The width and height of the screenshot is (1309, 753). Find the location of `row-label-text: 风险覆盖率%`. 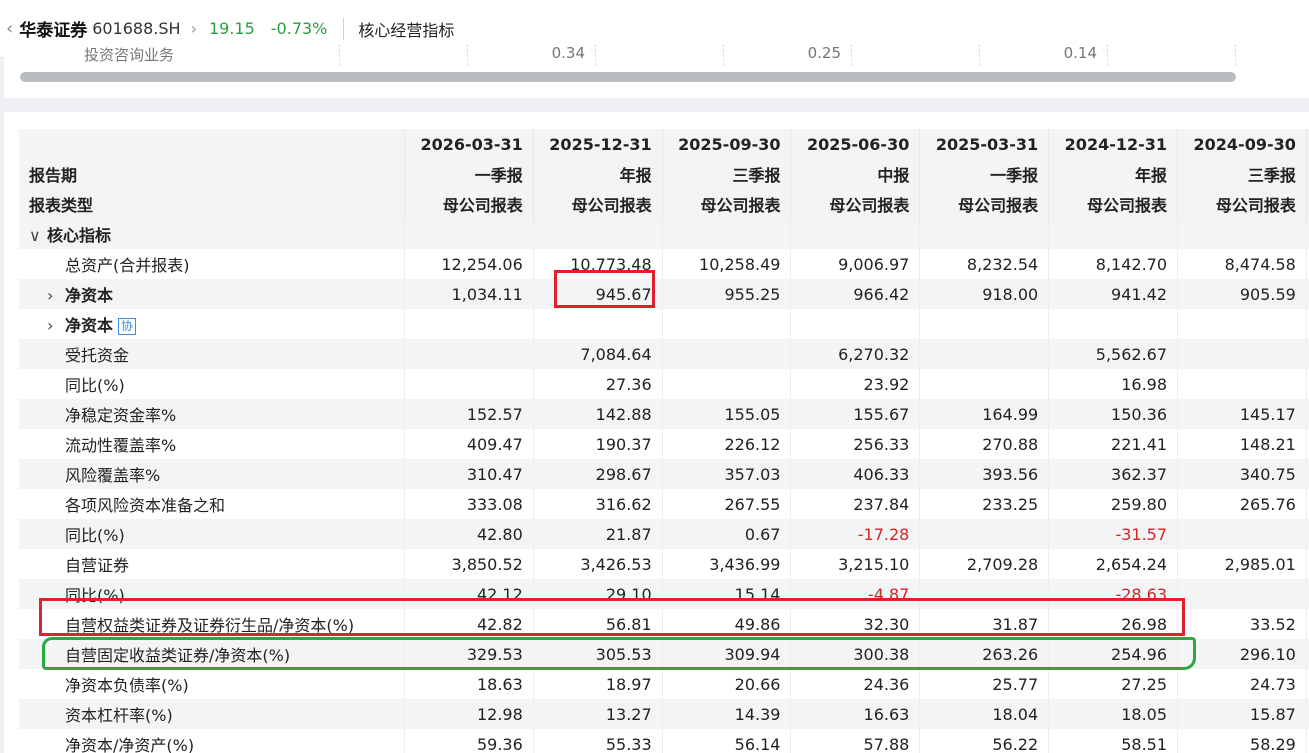

row-label-text: 风险覆盖率% is located at coordinates (113, 475).